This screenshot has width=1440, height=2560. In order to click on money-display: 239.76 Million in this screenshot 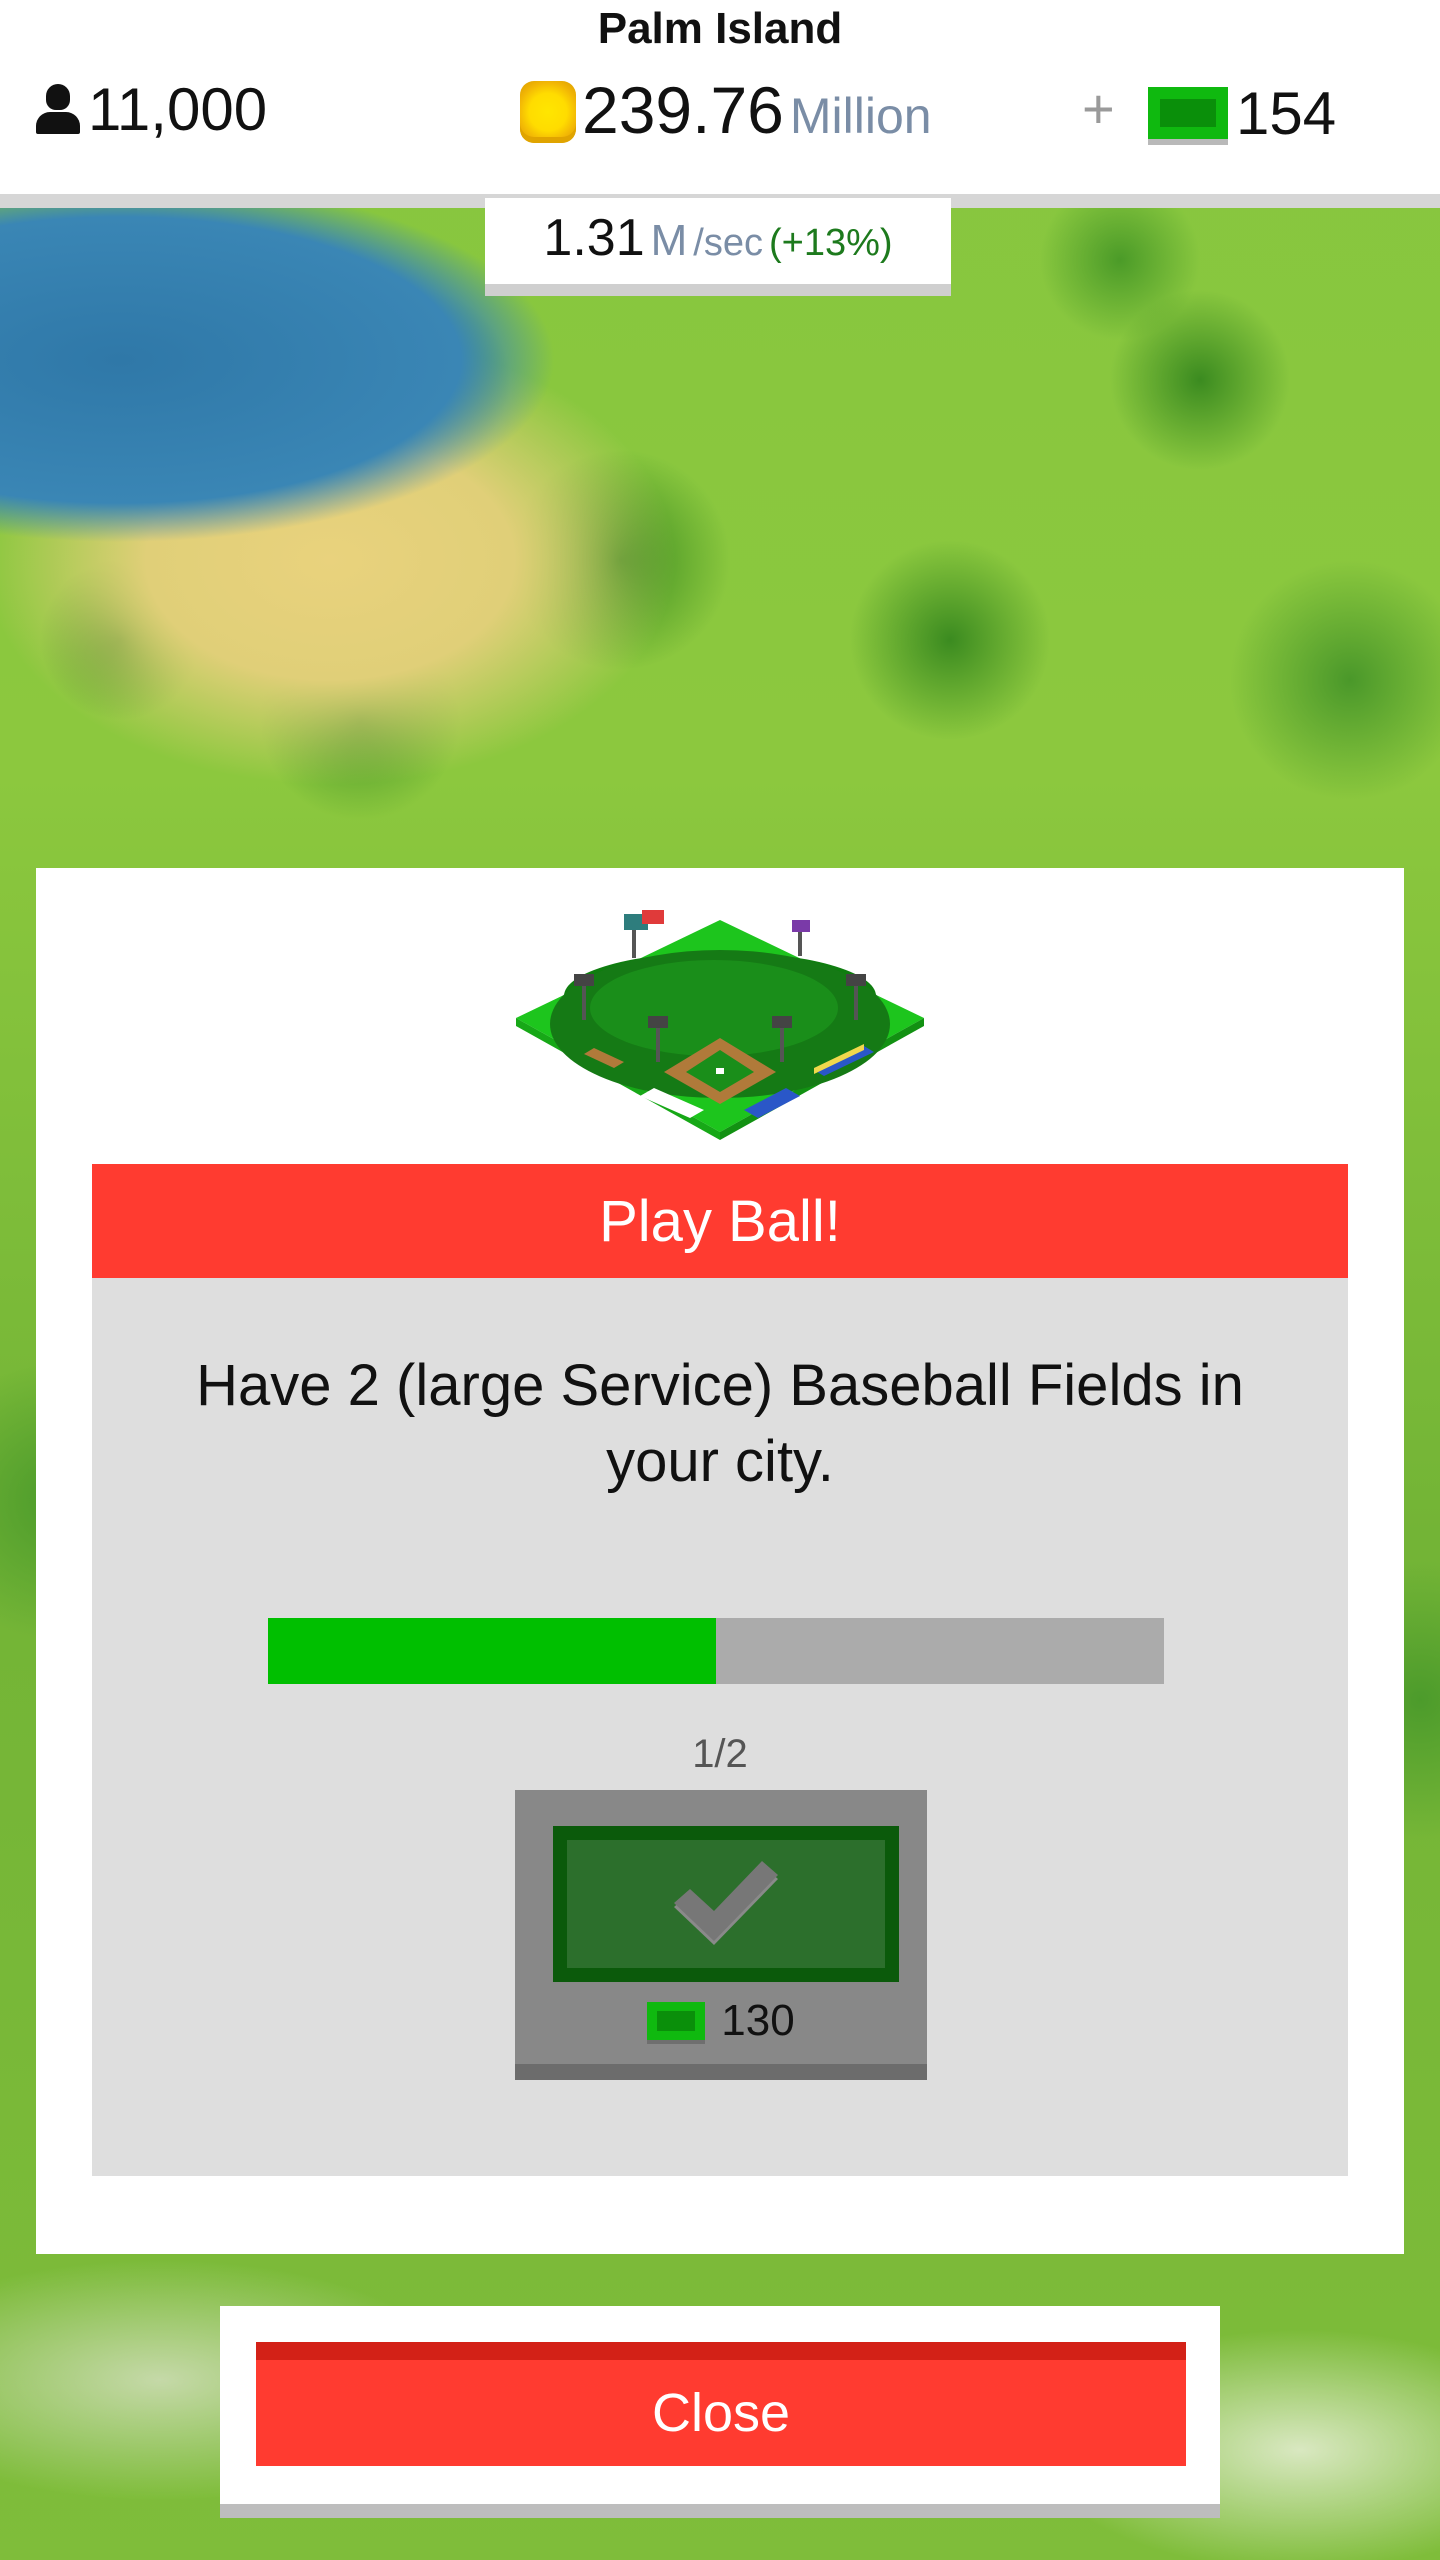, I will do `click(726, 112)`.